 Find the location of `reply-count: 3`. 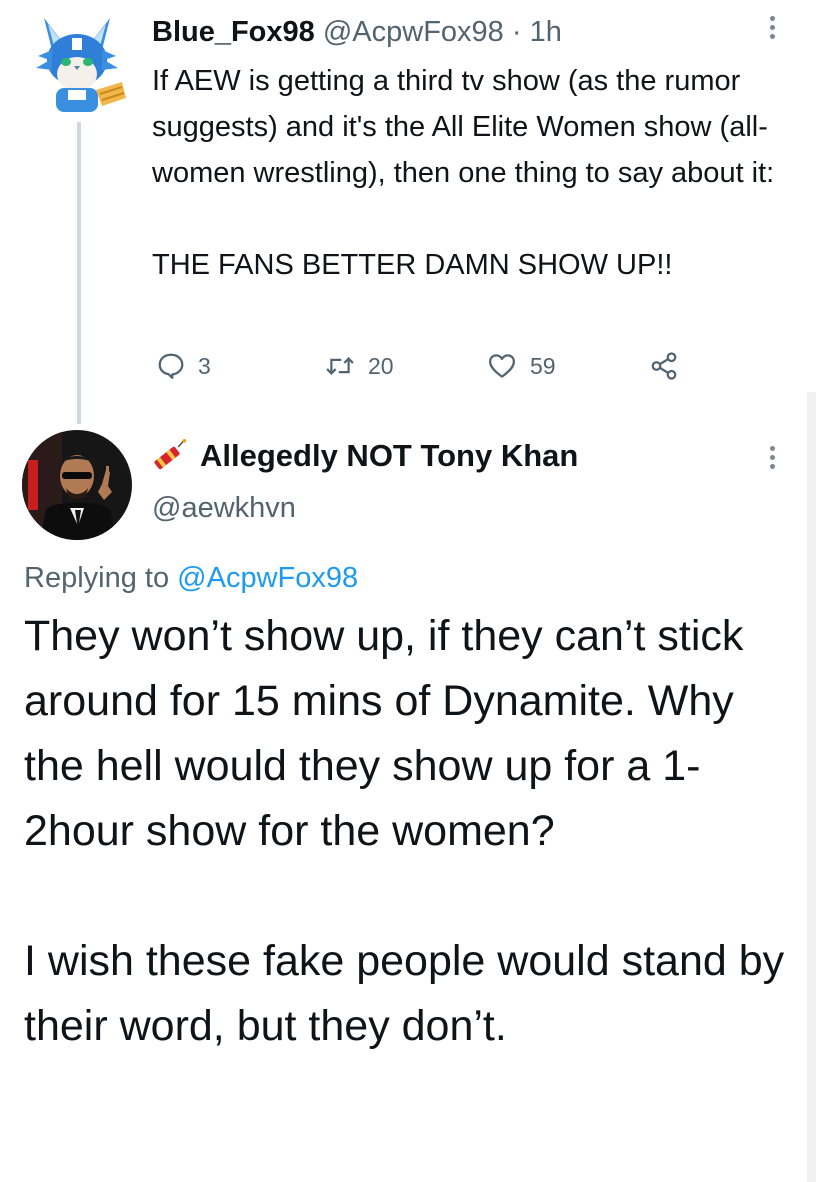

reply-count: 3 is located at coordinates (204, 365).